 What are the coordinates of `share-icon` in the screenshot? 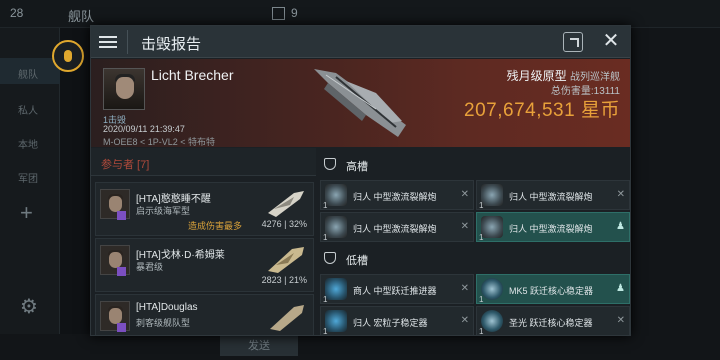 It's located at (573, 42).